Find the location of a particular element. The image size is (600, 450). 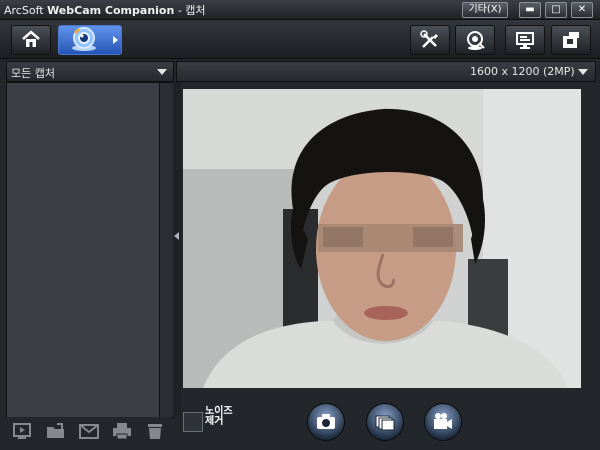

capture-filter-label: 모든 캡처 is located at coordinates (33, 73).